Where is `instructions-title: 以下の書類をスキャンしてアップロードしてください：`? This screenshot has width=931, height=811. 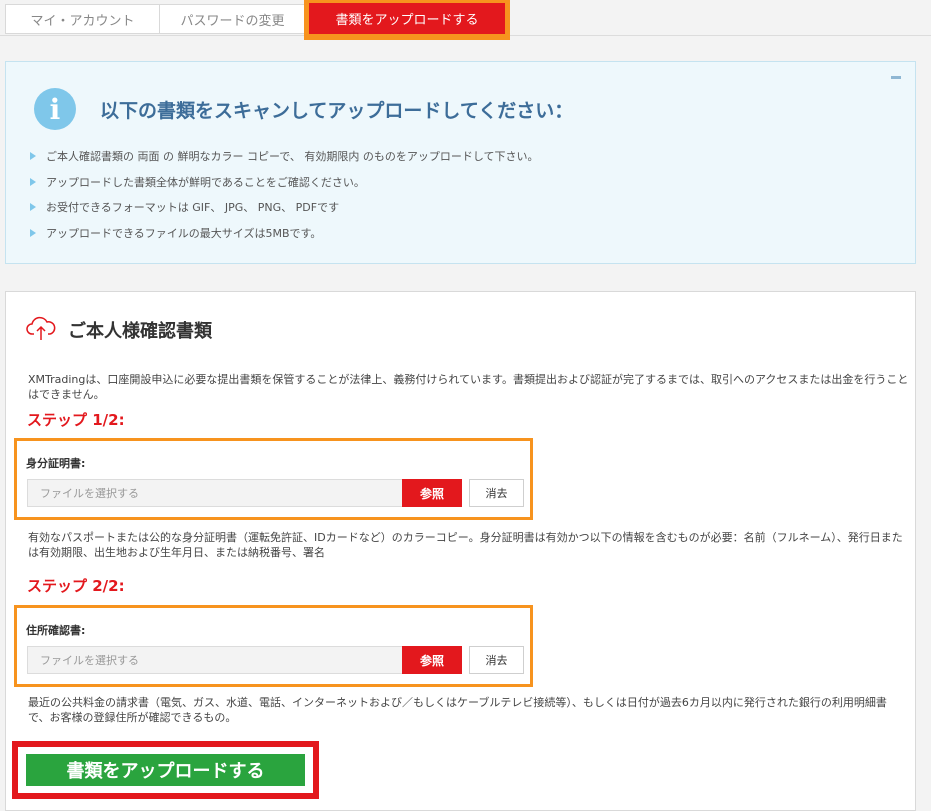
instructions-title: 以下の書類をスキャンしてアップロードしてください： is located at coordinates (337, 111).